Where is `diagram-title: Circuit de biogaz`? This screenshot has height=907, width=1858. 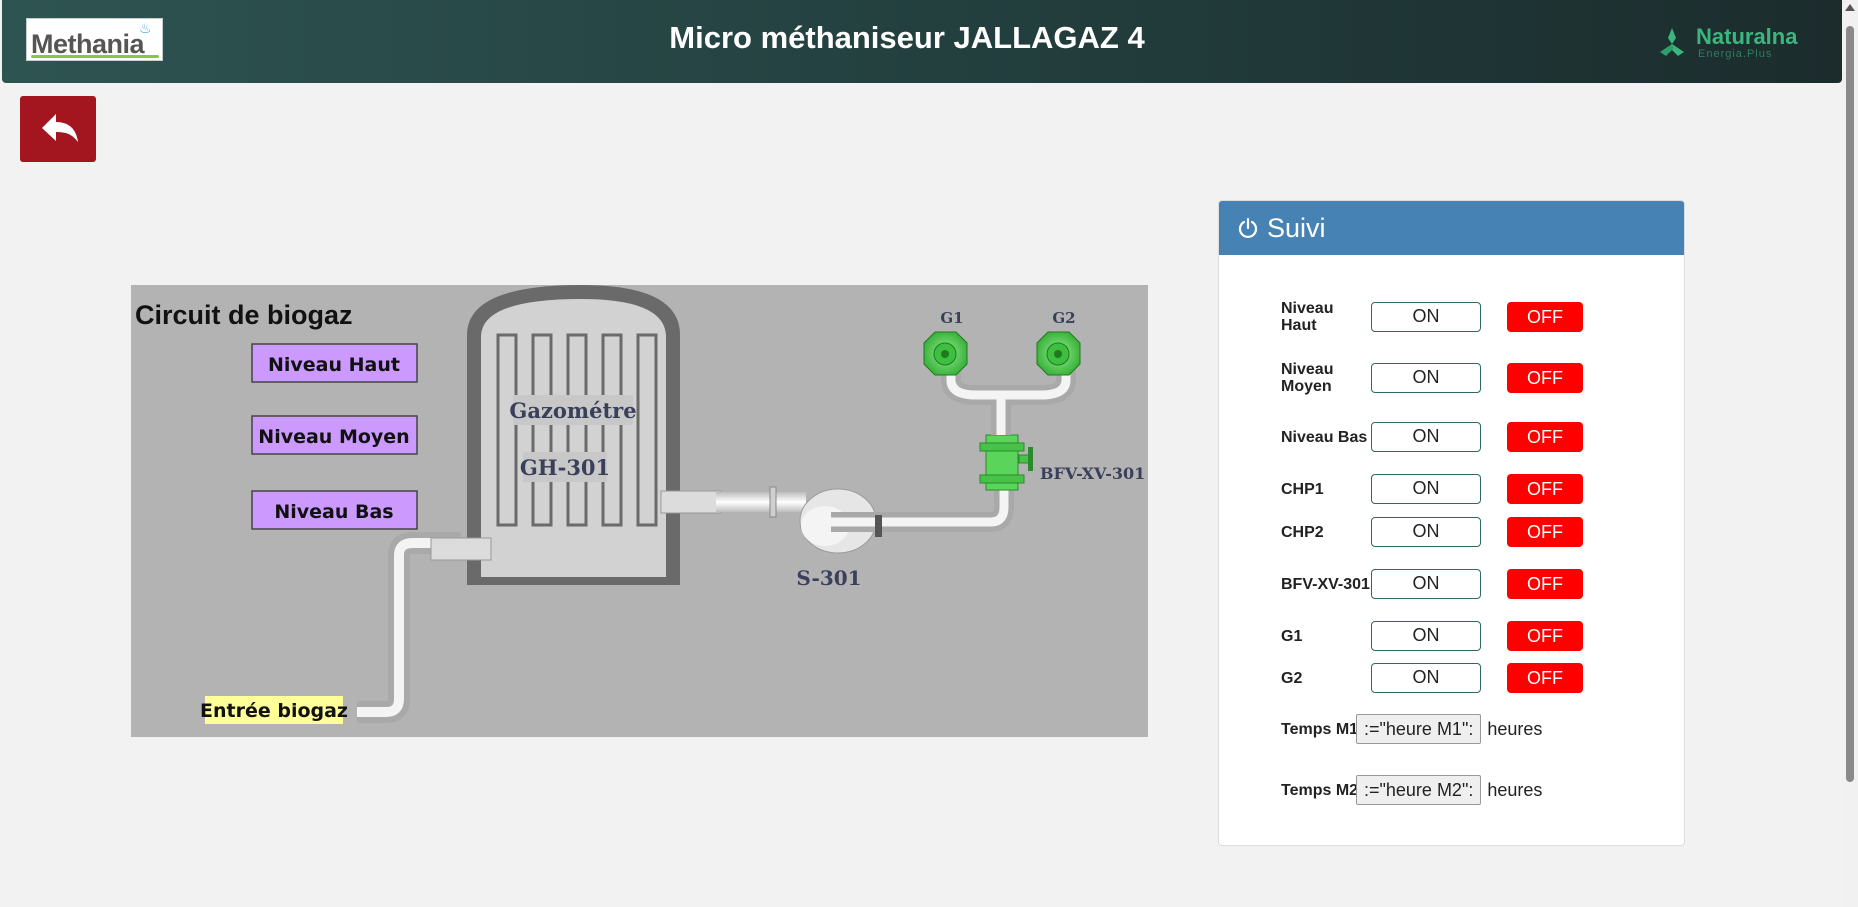
diagram-title: Circuit de biogaz is located at coordinates (244, 315).